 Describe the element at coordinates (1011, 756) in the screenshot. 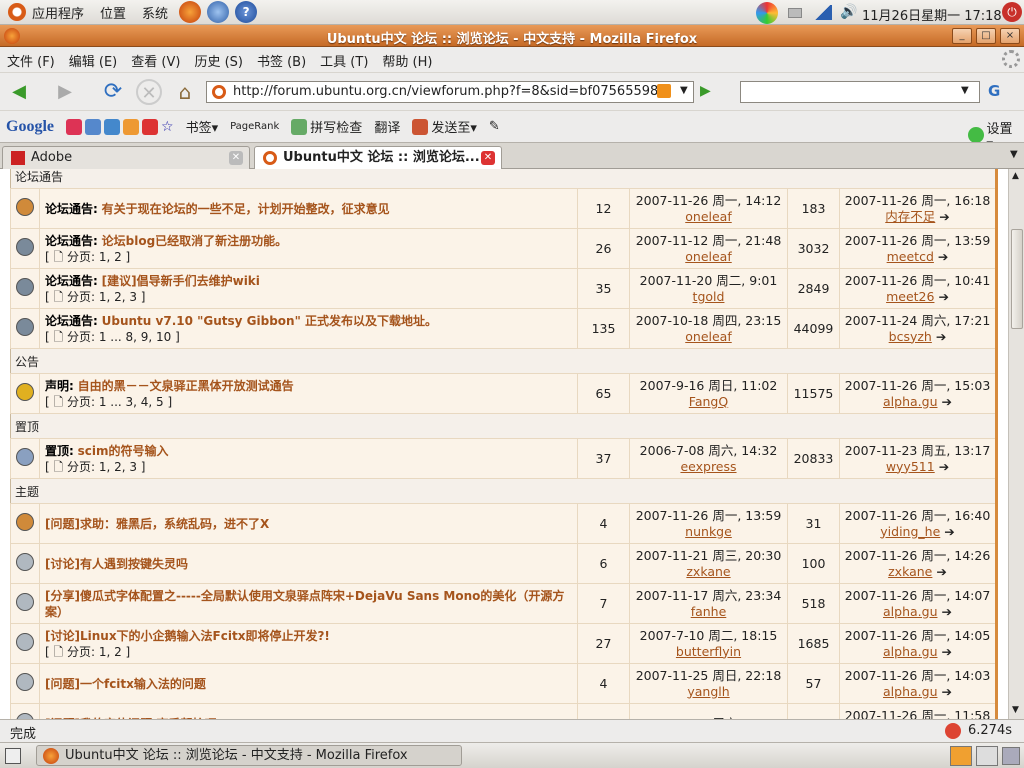

I see `trash-icon` at that location.